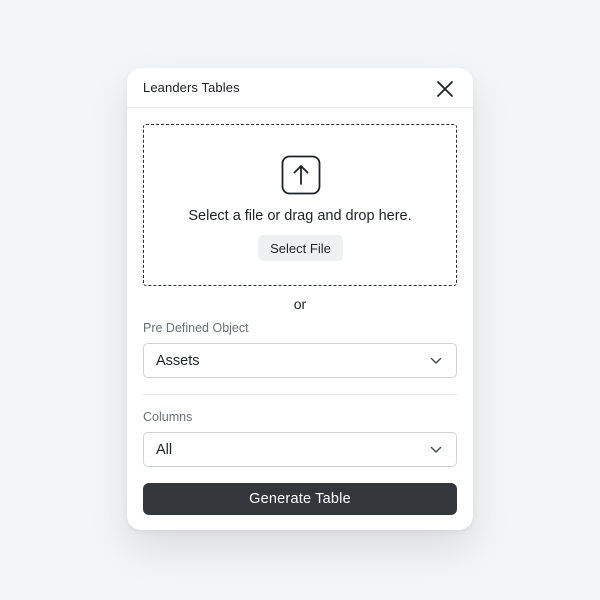 Image resolution: width=600 pixels, height=600 pixels. I want to click on section-divider, so click(300, 394).